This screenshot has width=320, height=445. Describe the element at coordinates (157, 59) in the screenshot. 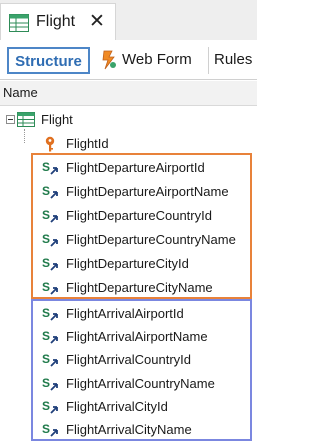

I see `tab-web-form-label: Web Form` at that location.